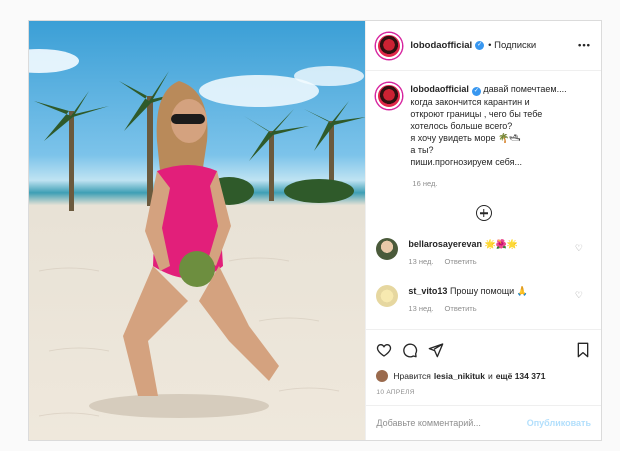  I want to click on heart-icon, so click(384, 350).